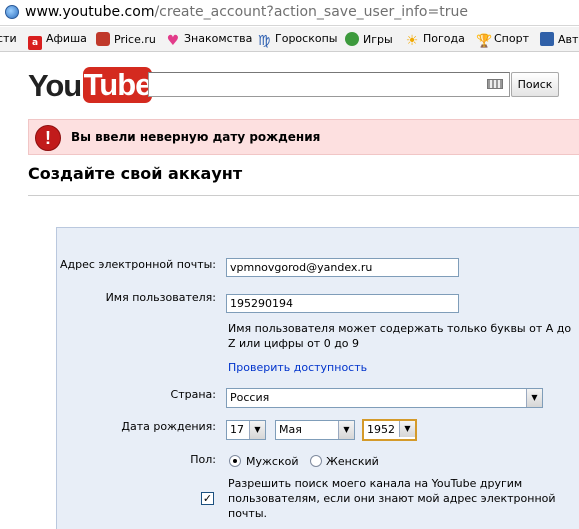 Image resolution: width=579 pixels, height=529 pixels. What do you see at coordinates (55, 85) in the screenshot?
I see `logo-you-text: You` at bounding box center [55, 85].